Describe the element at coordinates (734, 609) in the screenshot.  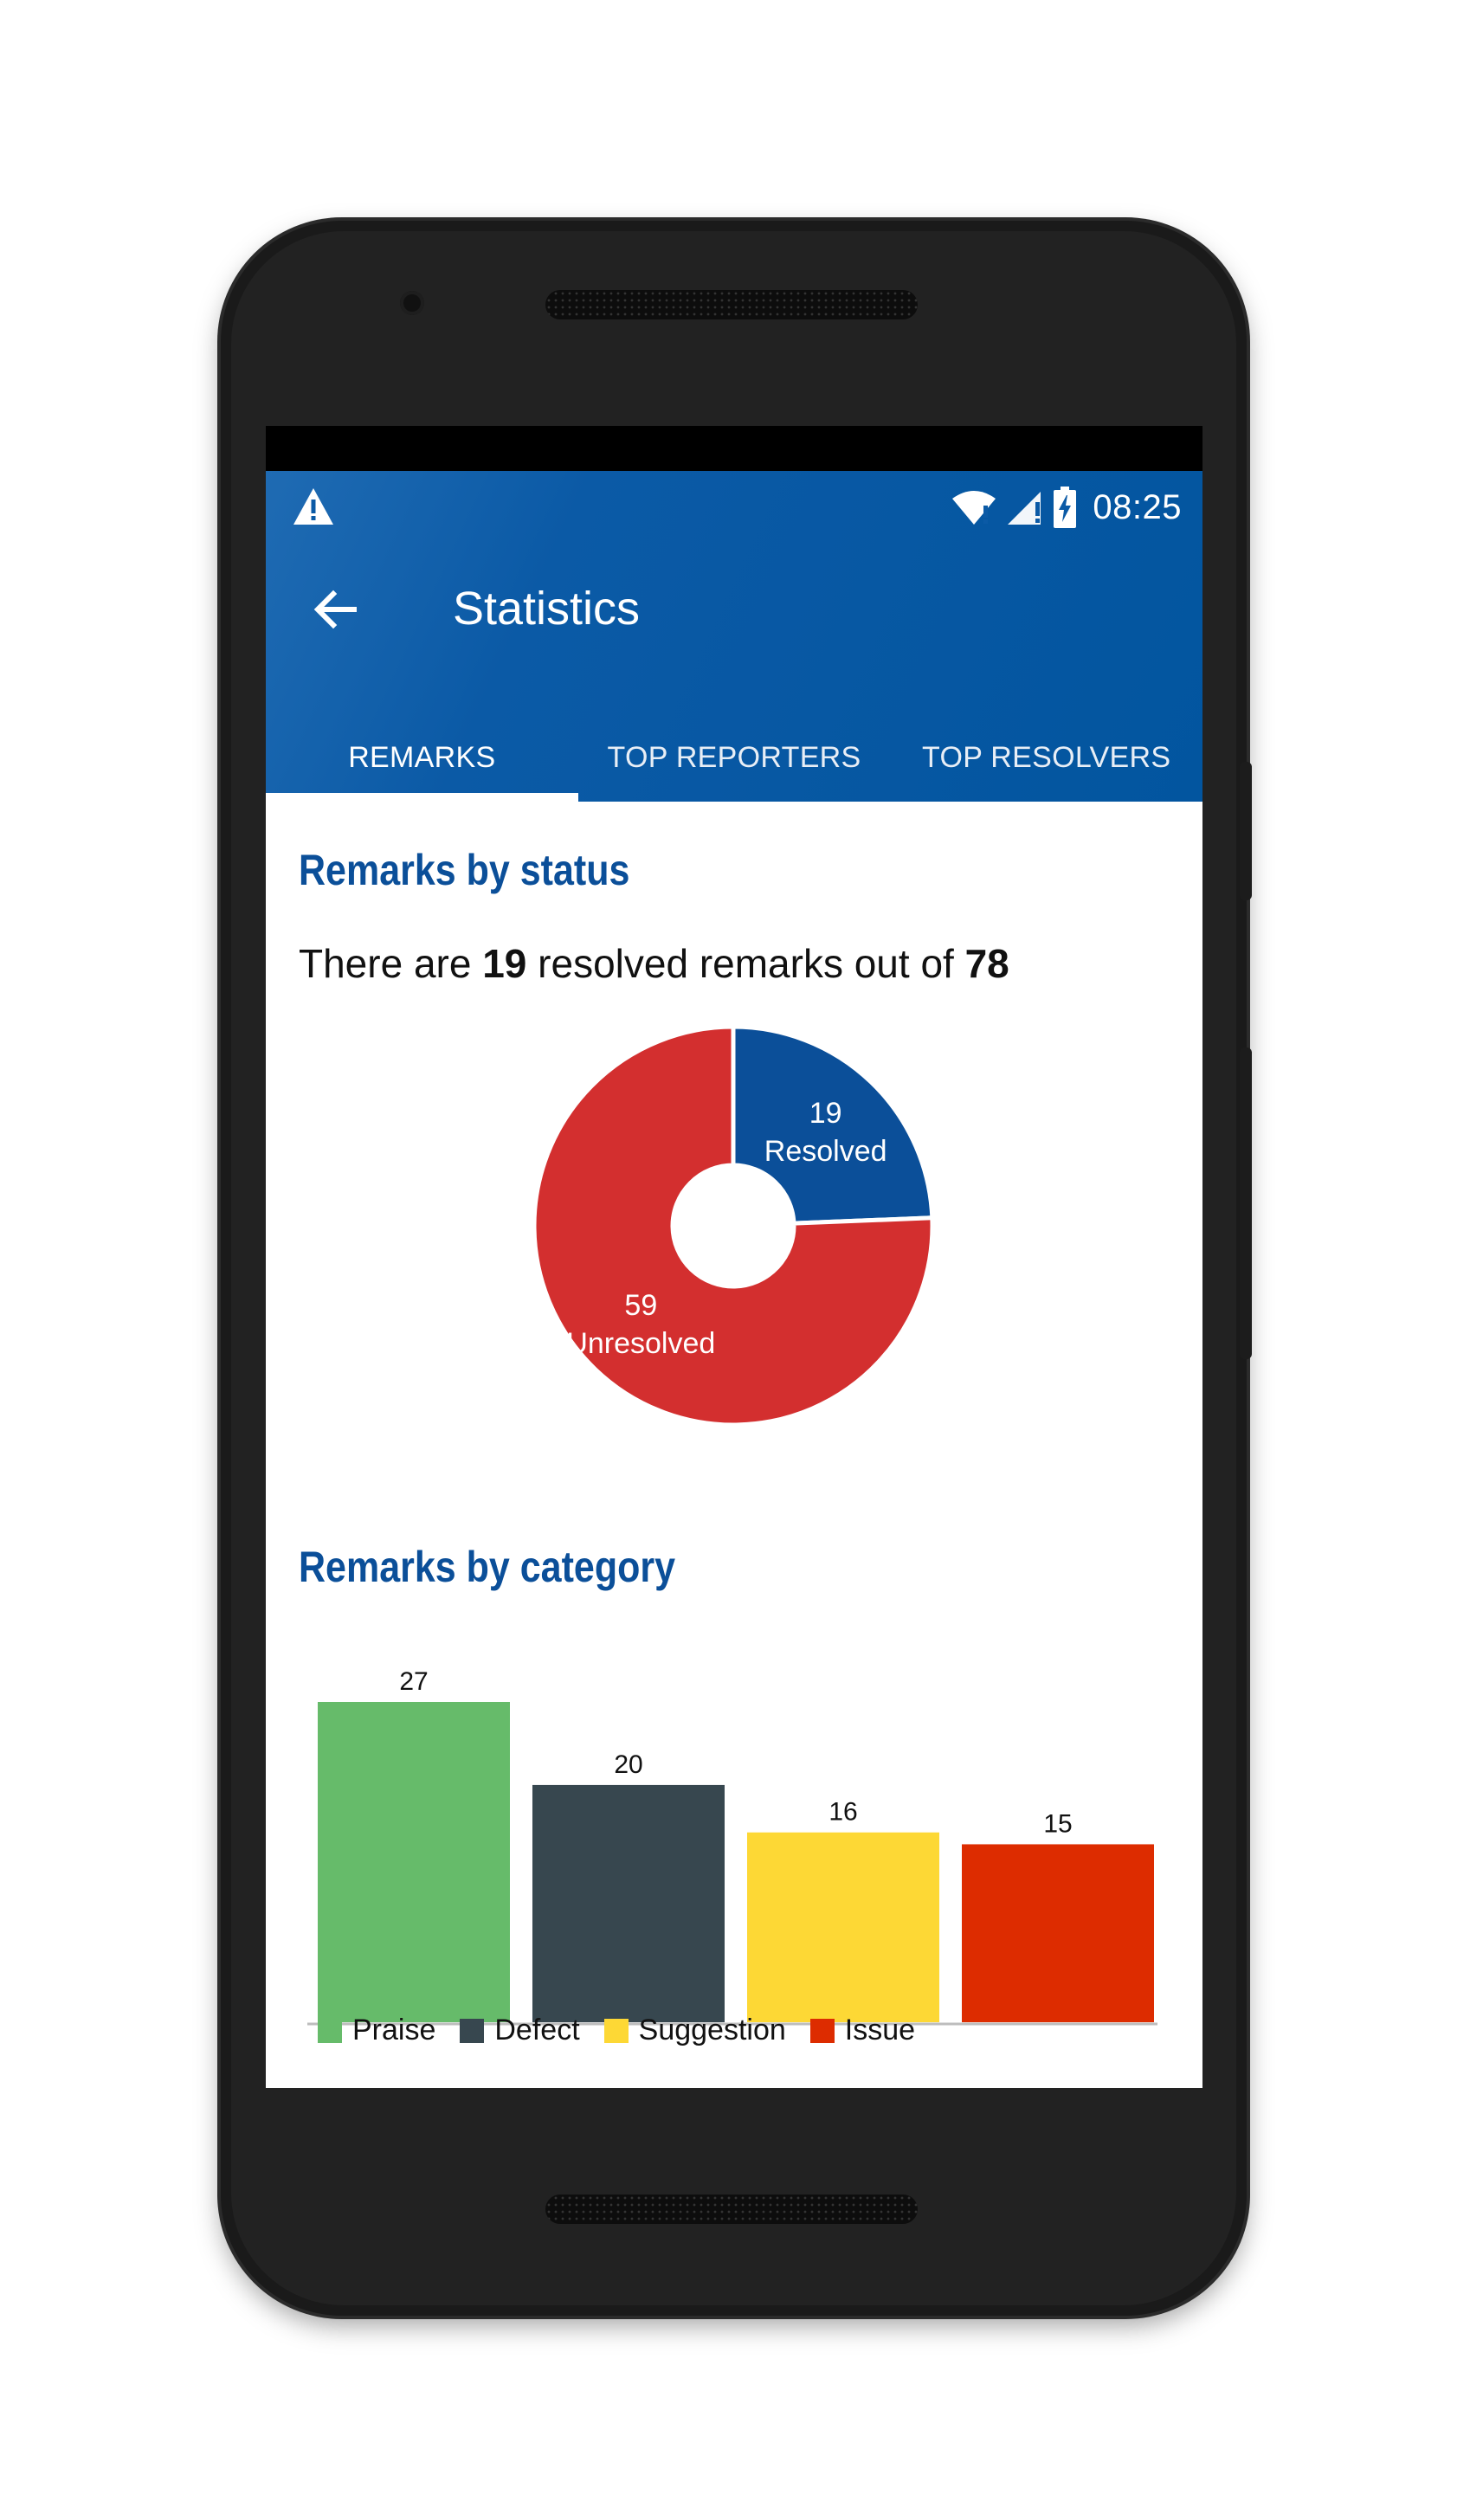
I see `toolbar: Statistics` at that location.